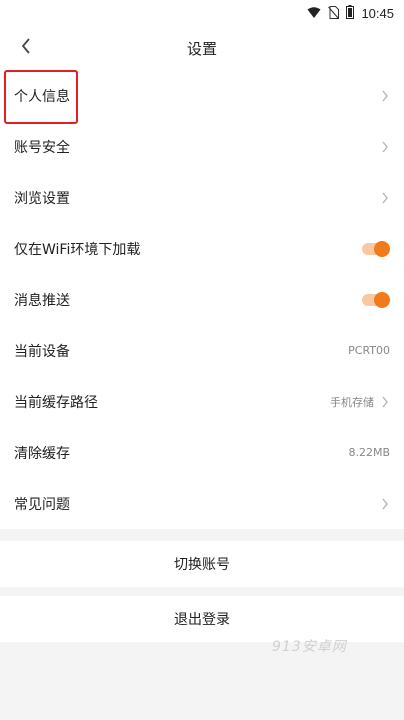  Describe the element at coordinates (202, 95) in the screenshot. I see `settings-item-personal-info: 个人信息` at that location.